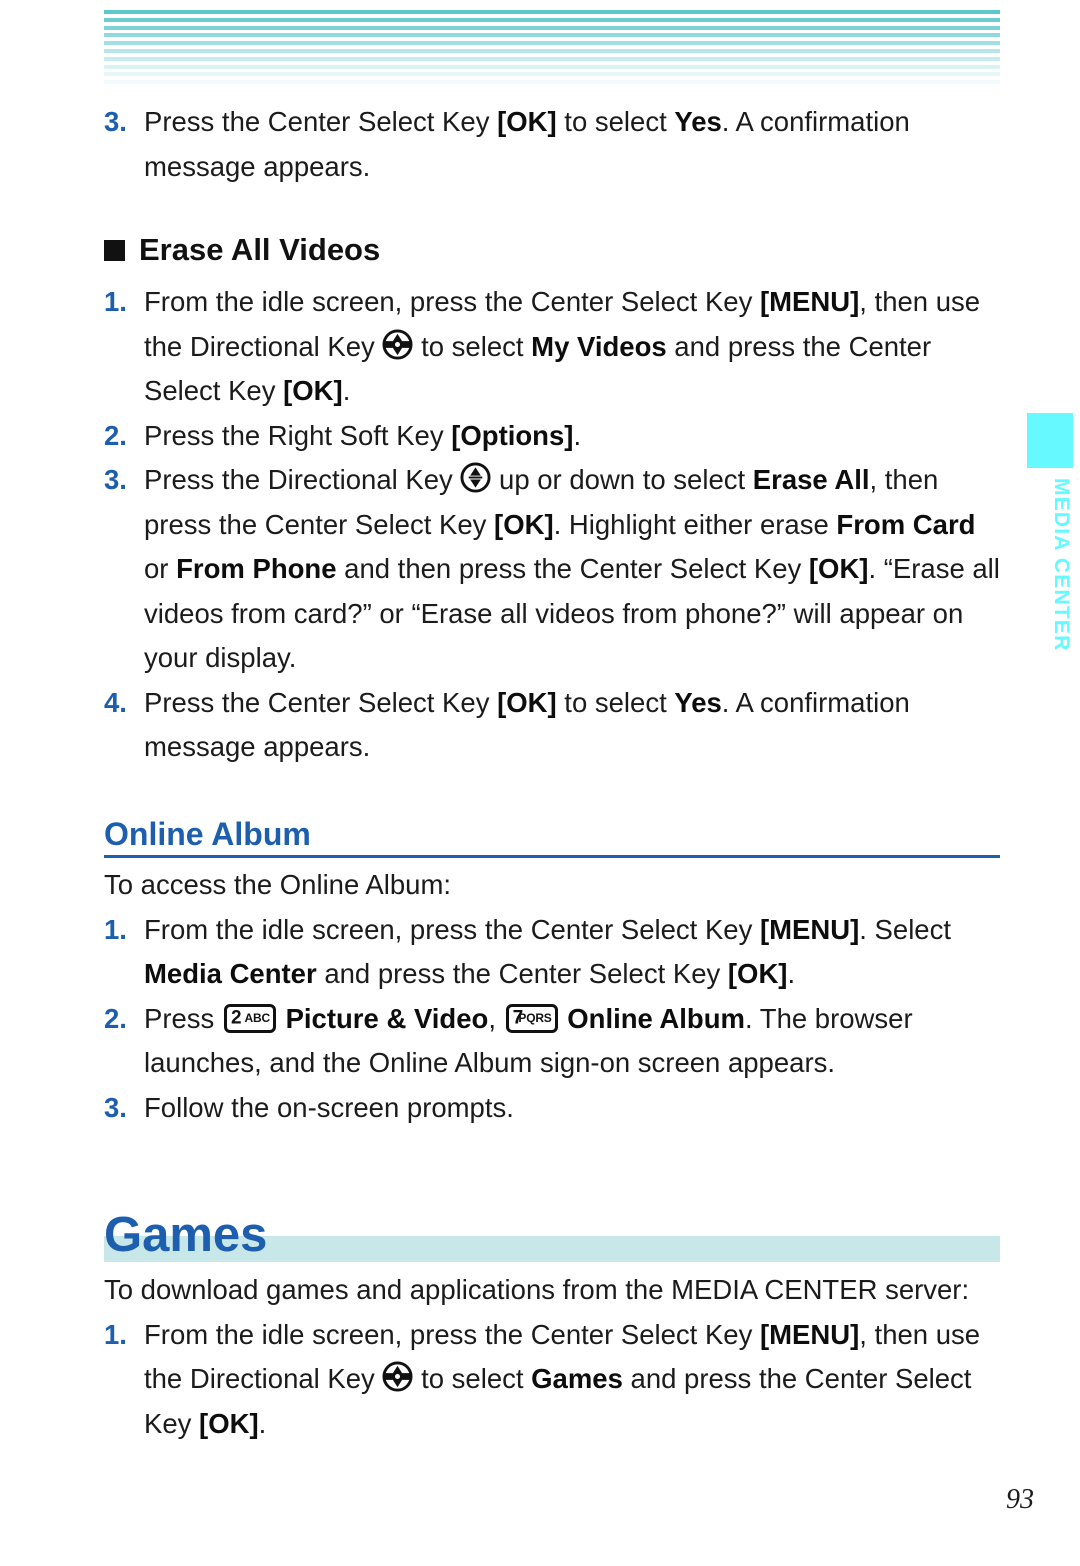  What do you see at coordinates (695, 524) in the screenshot?
I see `plain-text: . Highlight either erase` at bounding box center [695, 524].